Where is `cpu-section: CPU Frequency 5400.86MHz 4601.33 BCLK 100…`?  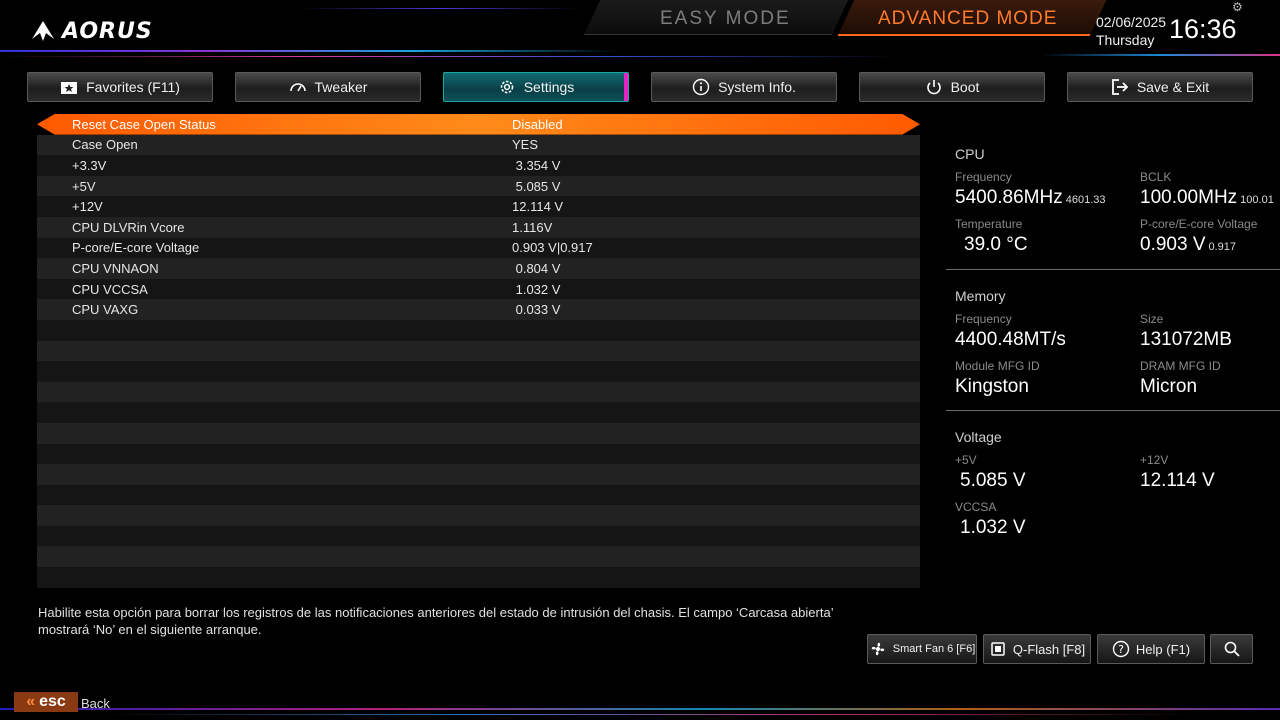 cpu-section: CPU Frequency 5400.86MHz 4601.33 BCLK 100… is located at coordinates (1113, 200).